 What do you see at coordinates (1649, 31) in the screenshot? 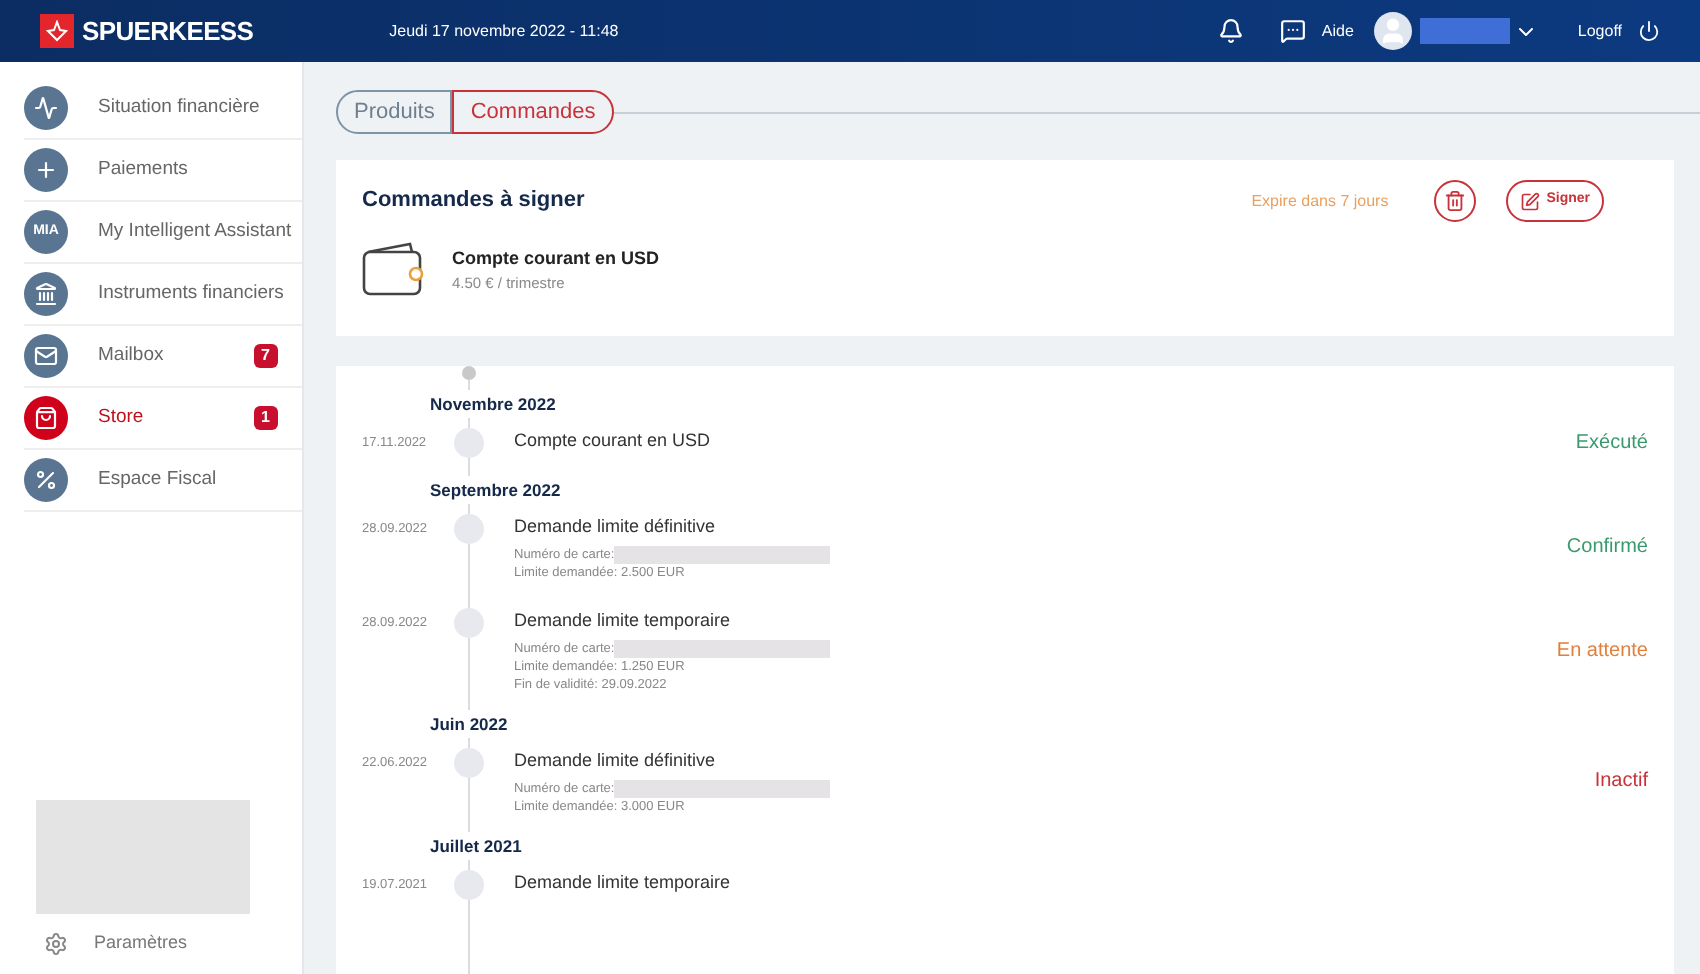
I see `power-icon` at bounding box center [1649, 31].